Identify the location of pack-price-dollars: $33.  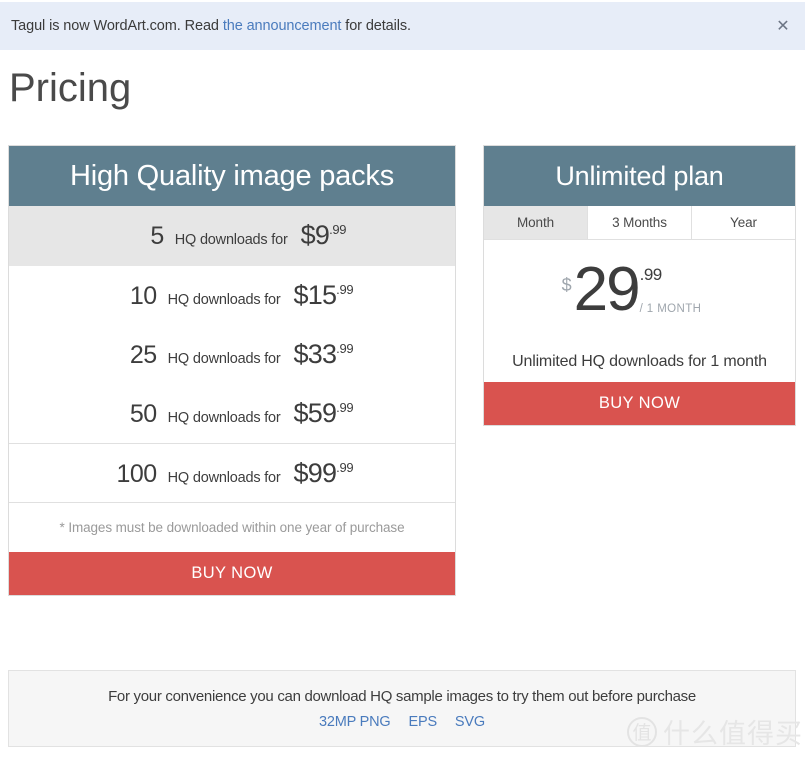
(315, 354).